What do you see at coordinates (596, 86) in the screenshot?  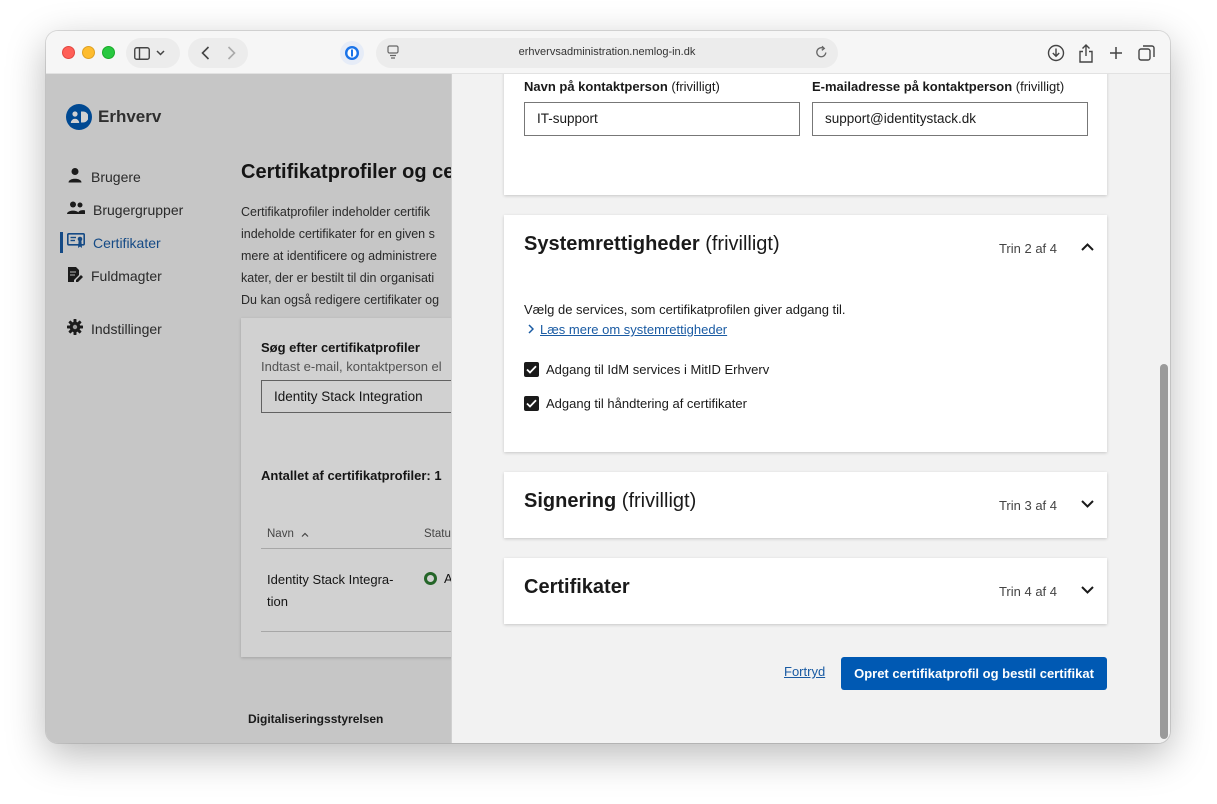 I see `contact-name-label-text: Navn på kontaktperson` at bounding box center [596, 86].